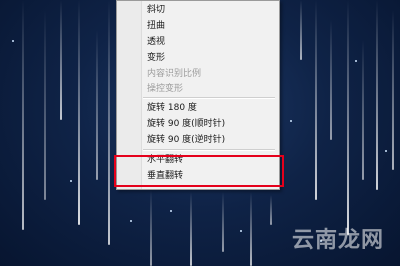 This screenshot has height=266, width=400. What do you see at coordinates (199, 171) in the screenshot?
I see `highlight-box` at bounding box center [199, 171].